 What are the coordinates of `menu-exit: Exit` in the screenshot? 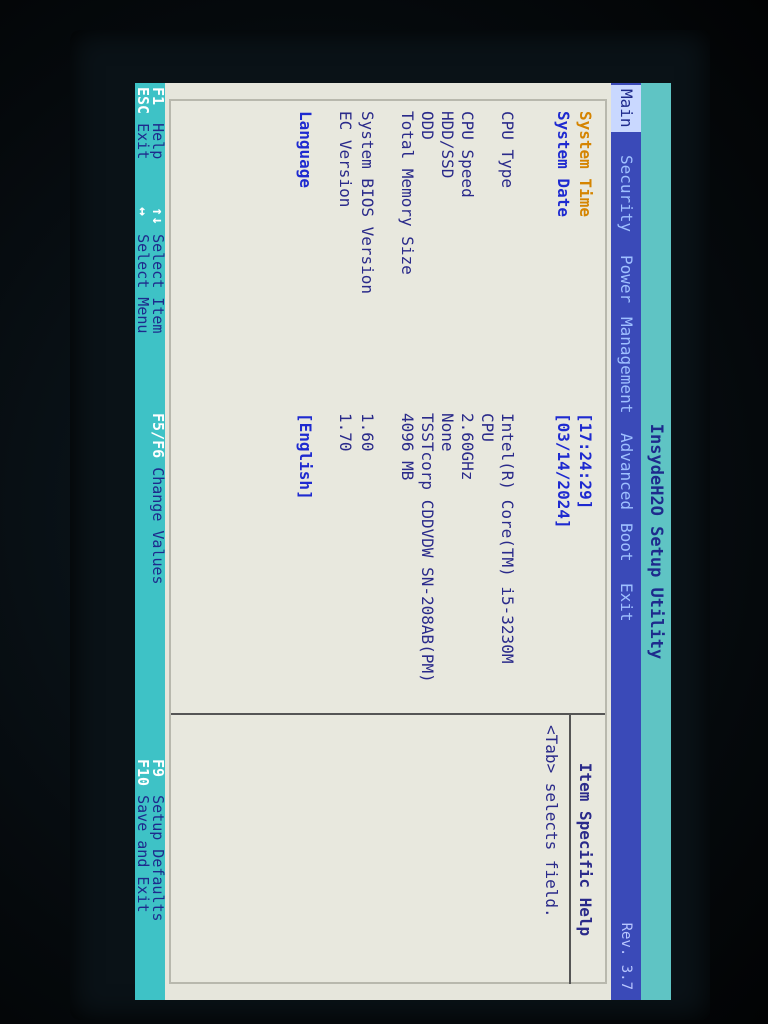 It's located at (626, 602).